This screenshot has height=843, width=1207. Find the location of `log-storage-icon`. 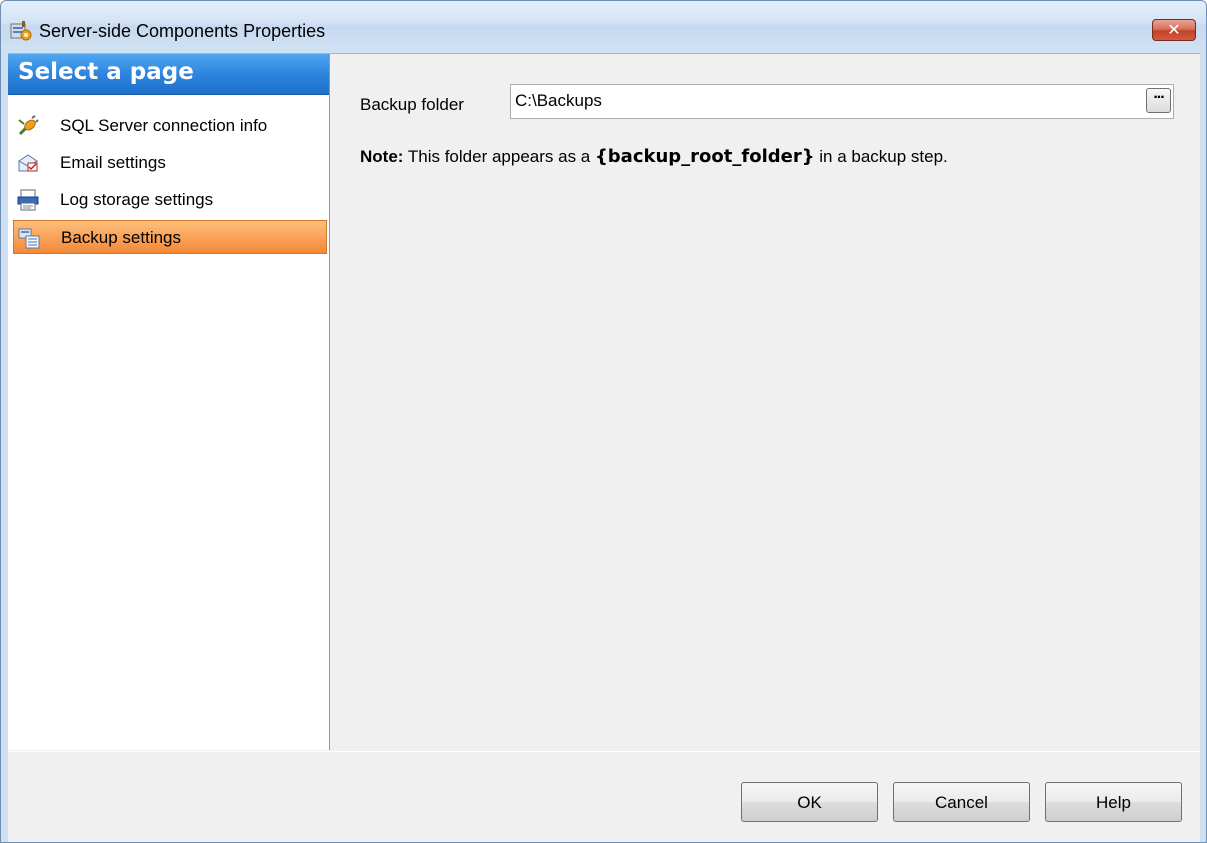

log-storage-icon is located at coordinates (28, 200).